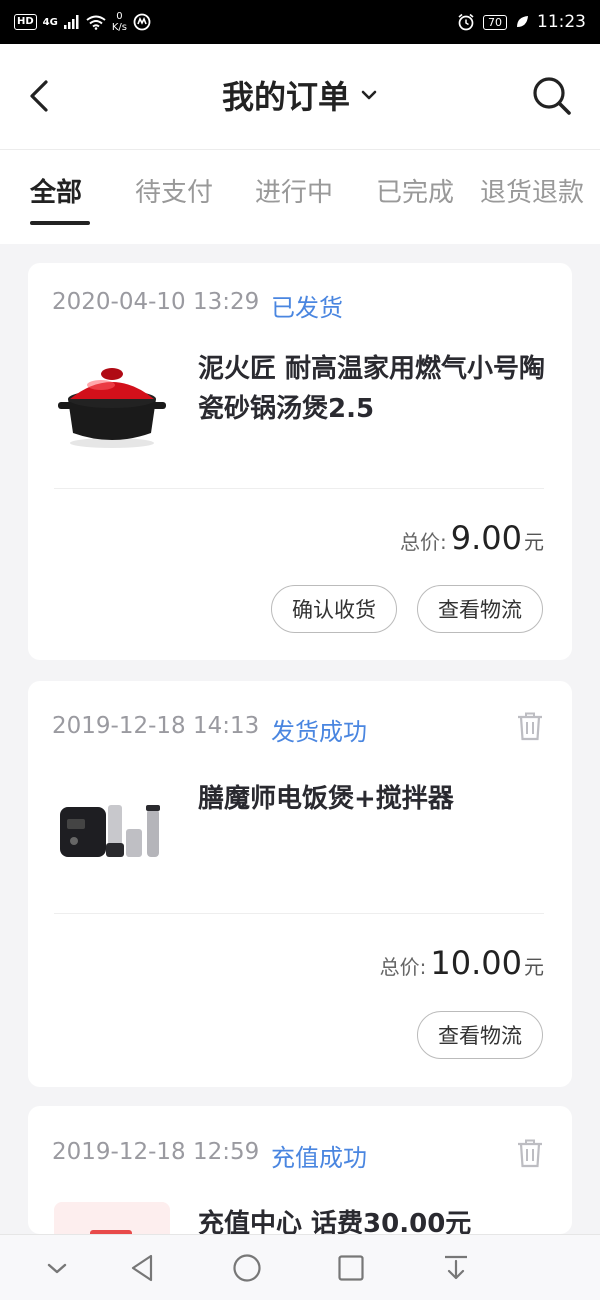 This screenshot has height=1300, width=600. Describe the element at coordinates (71, 22) in the screenshot. I see `signal-icon` at that location.